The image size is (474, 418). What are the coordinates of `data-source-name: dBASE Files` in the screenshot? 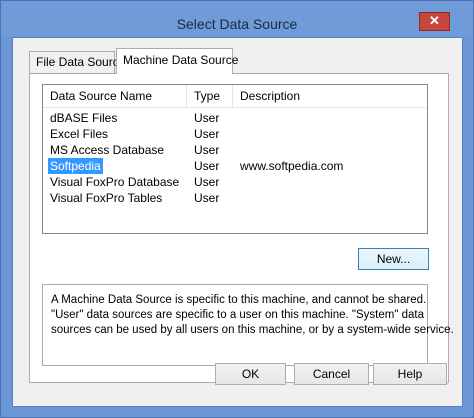 It's located at (84, 118).